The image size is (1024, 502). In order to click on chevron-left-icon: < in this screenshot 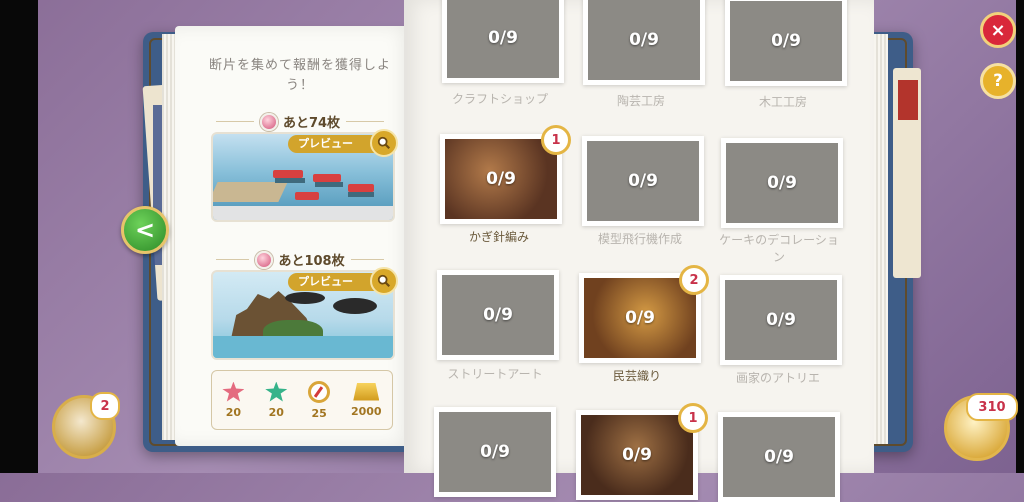, I will do `click(145, 230)`.